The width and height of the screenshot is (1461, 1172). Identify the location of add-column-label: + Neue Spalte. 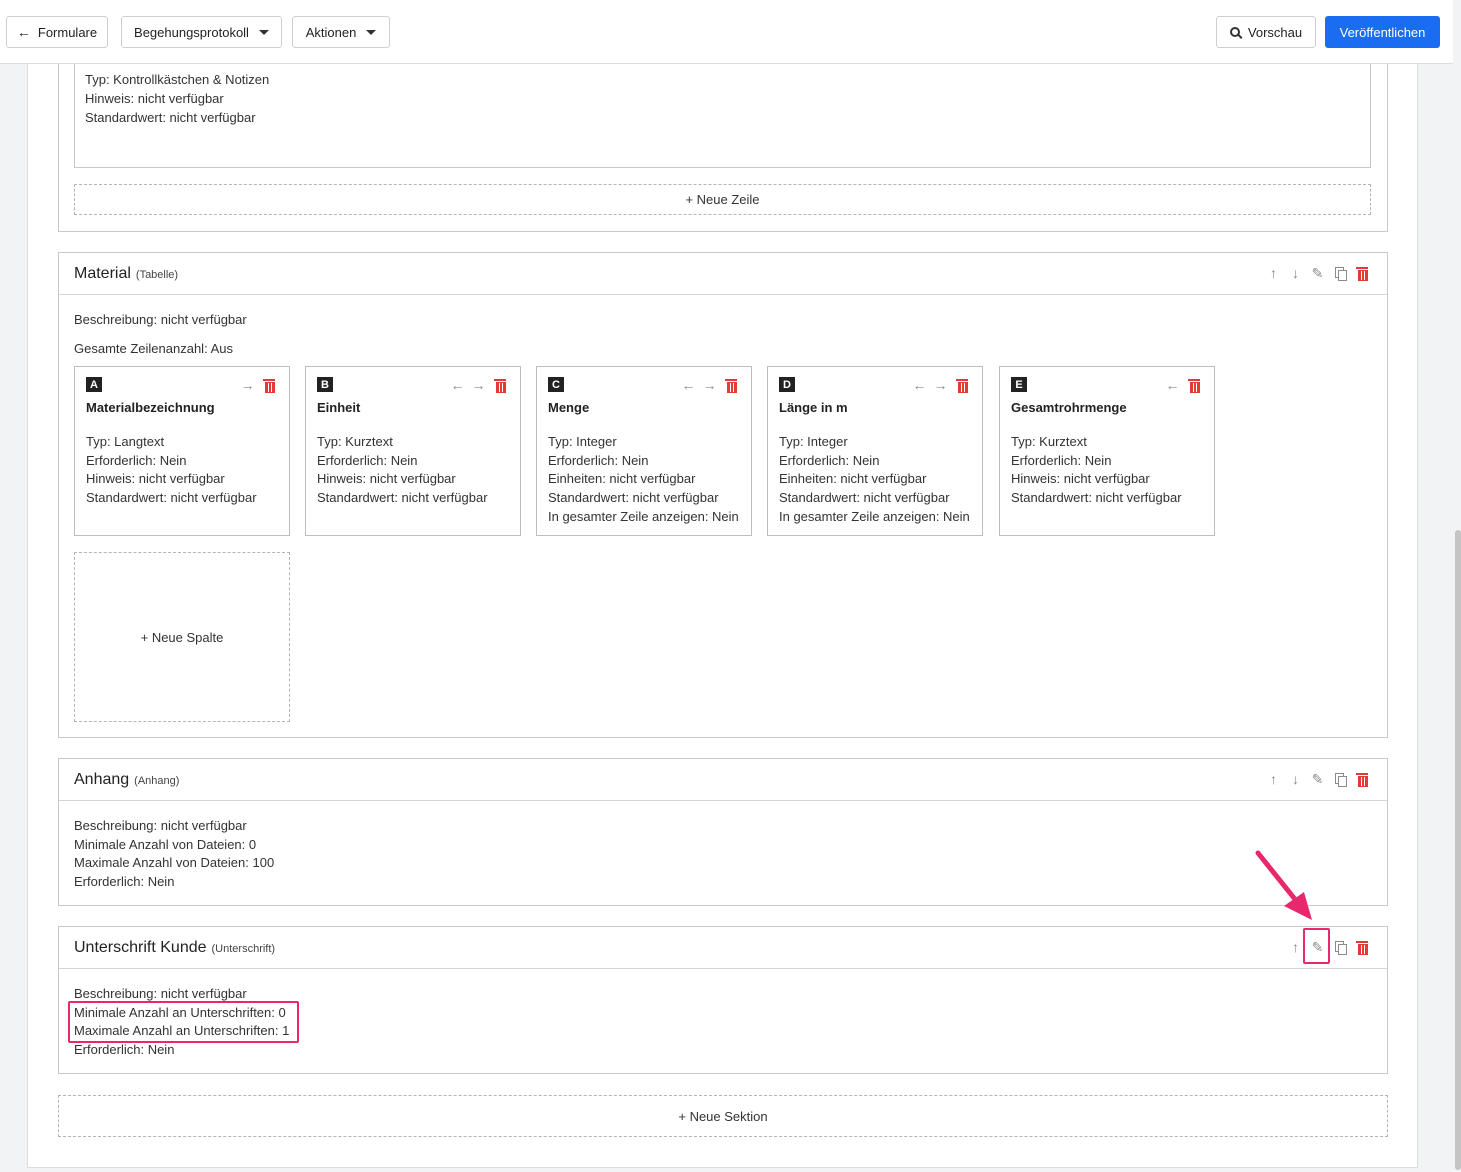
(182, 637).